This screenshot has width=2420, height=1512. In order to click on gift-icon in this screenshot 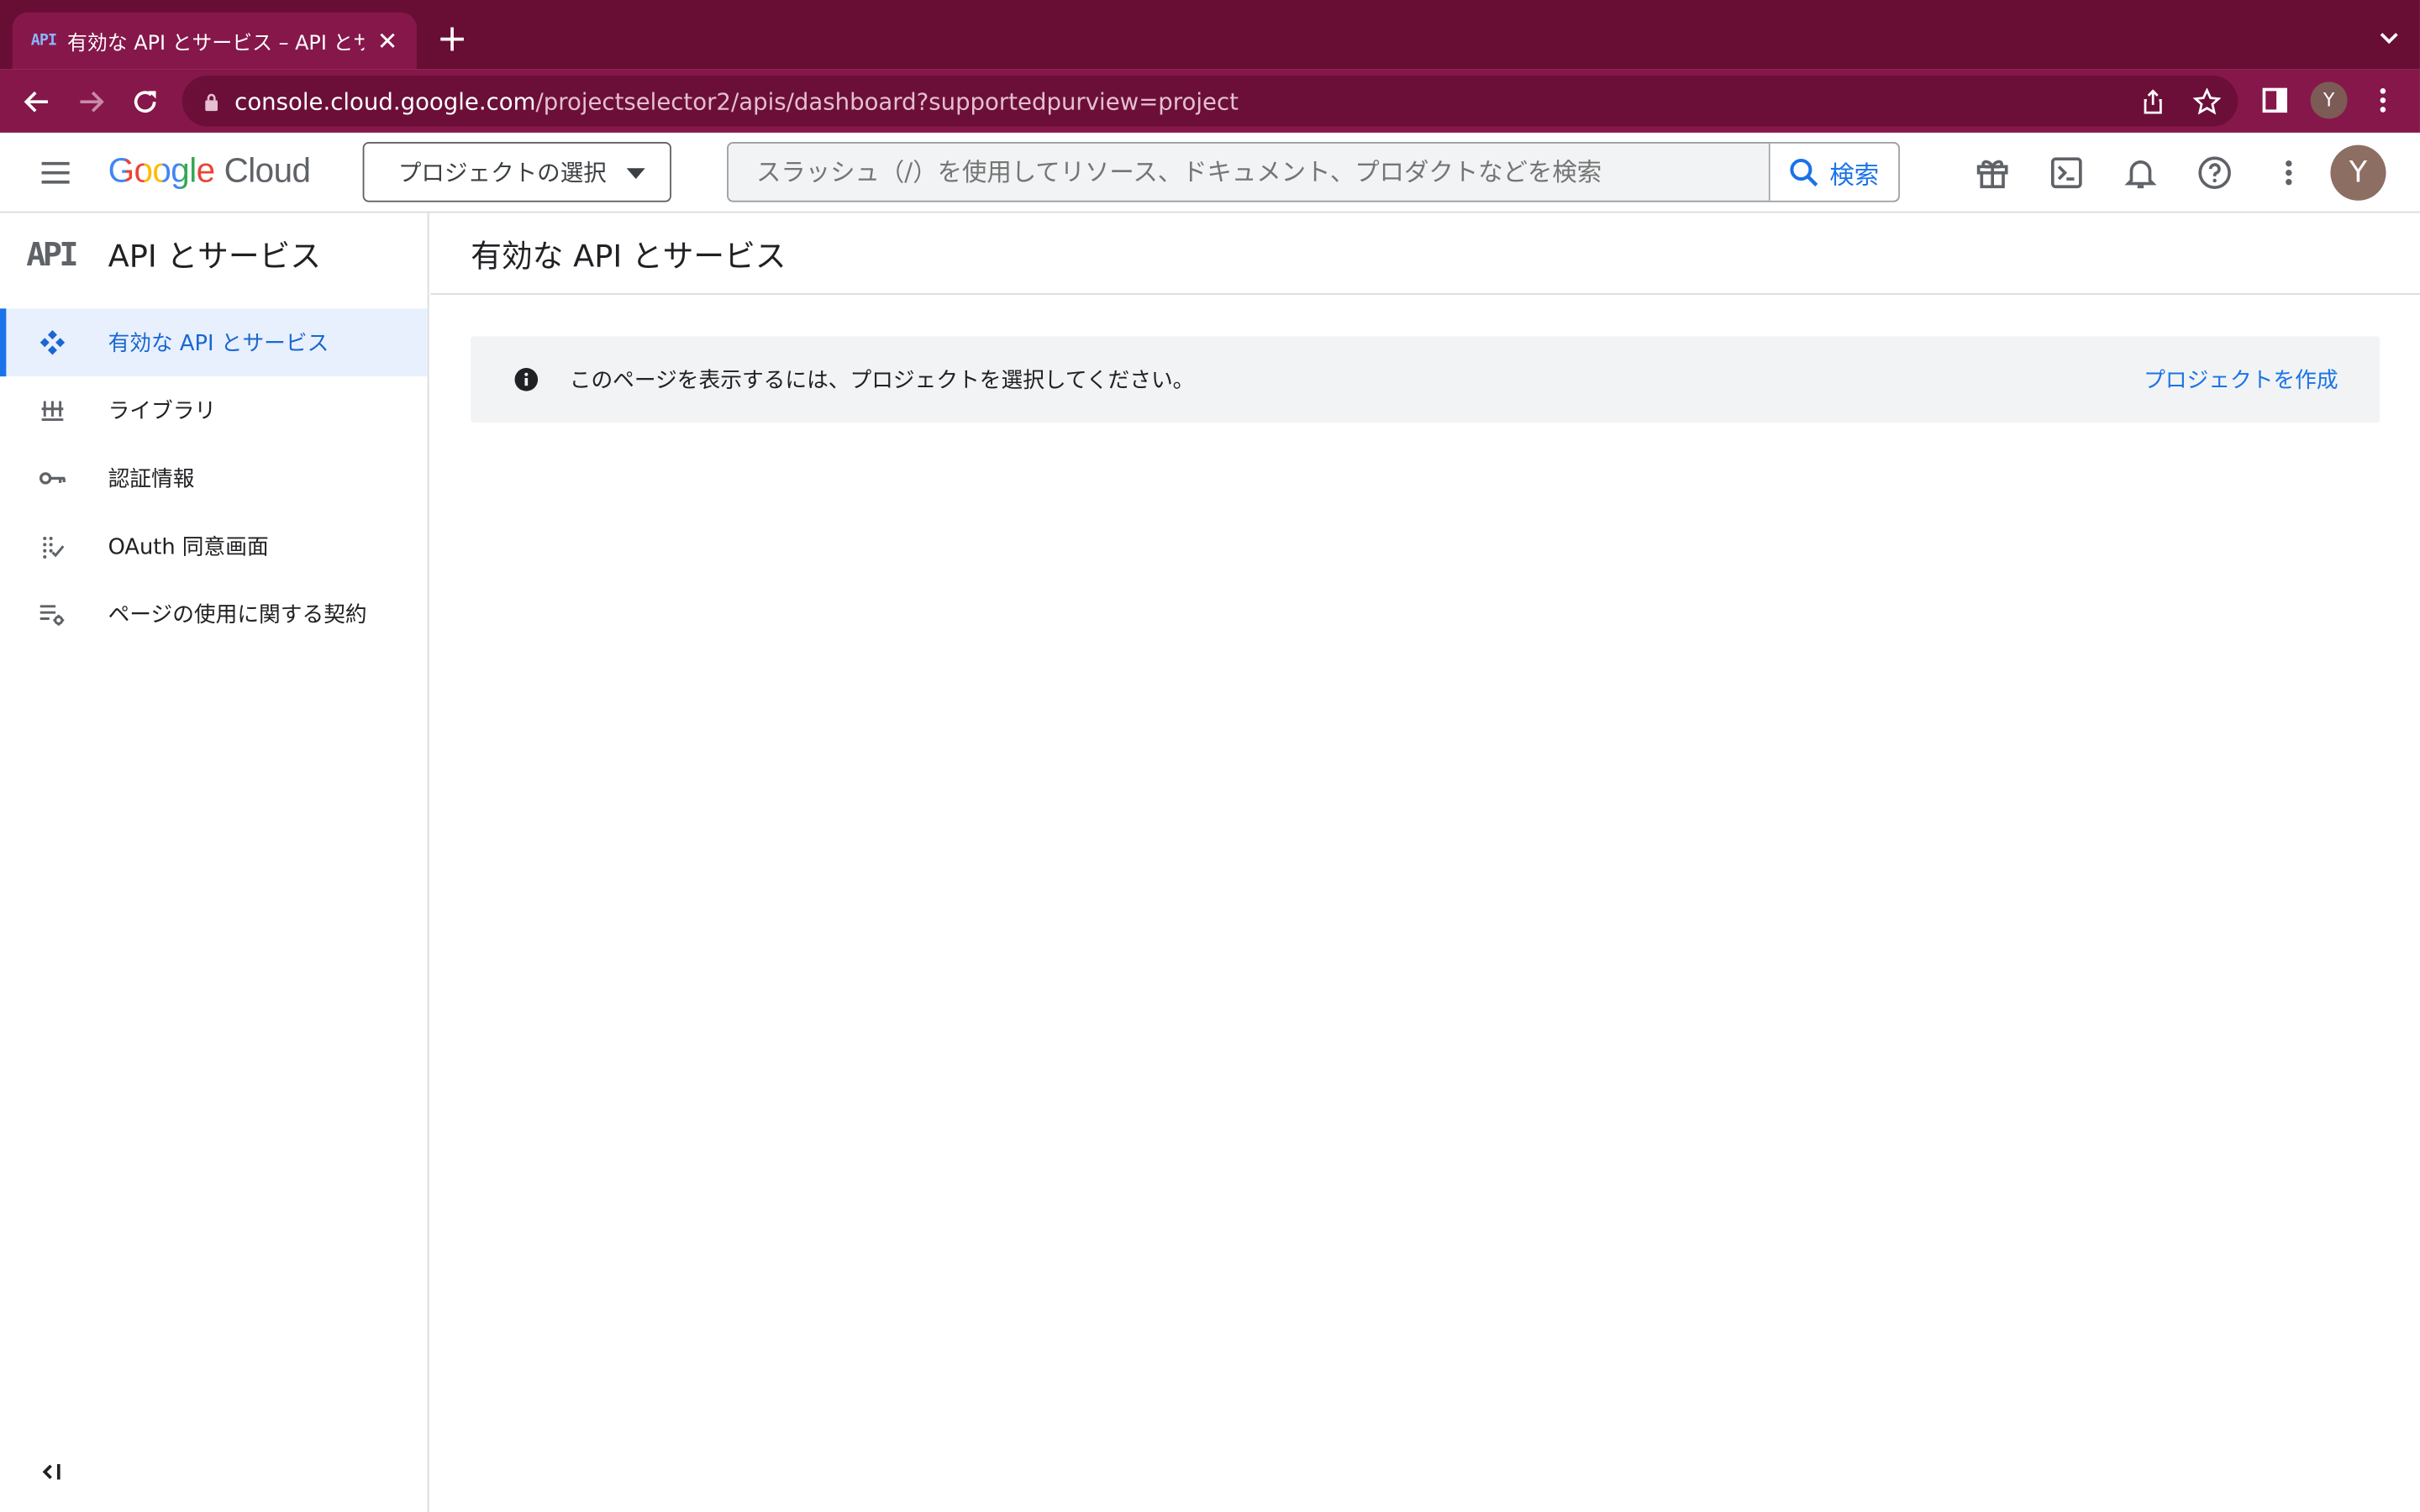, I will do `click(1992, 173)`.